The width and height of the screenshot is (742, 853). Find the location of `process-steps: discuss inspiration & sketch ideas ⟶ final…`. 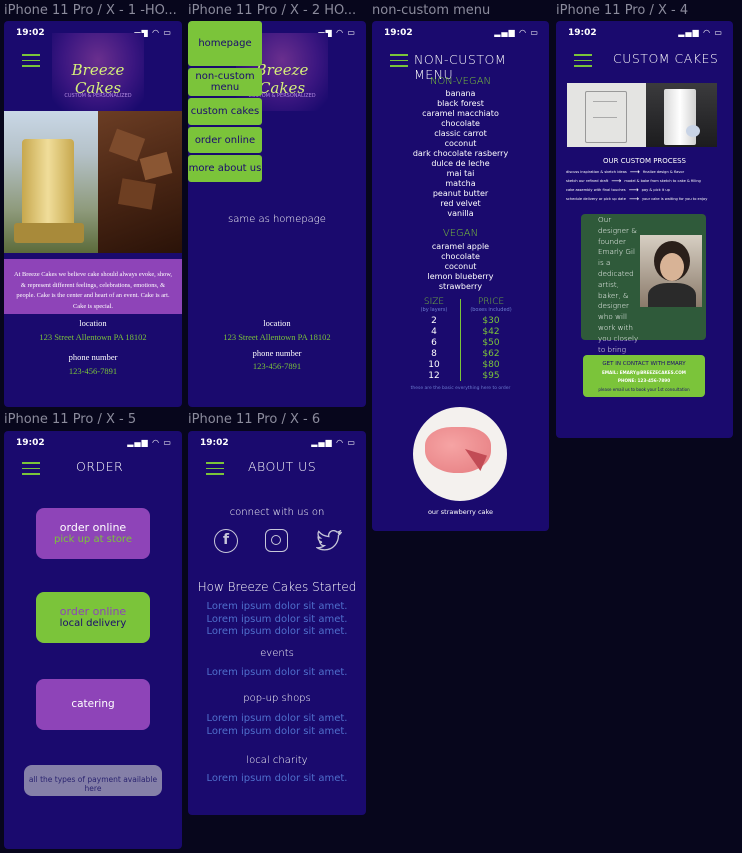

process-steps: discuss inspiration & sketch ideas ⟶ final… is located at coordinates (645, 186).